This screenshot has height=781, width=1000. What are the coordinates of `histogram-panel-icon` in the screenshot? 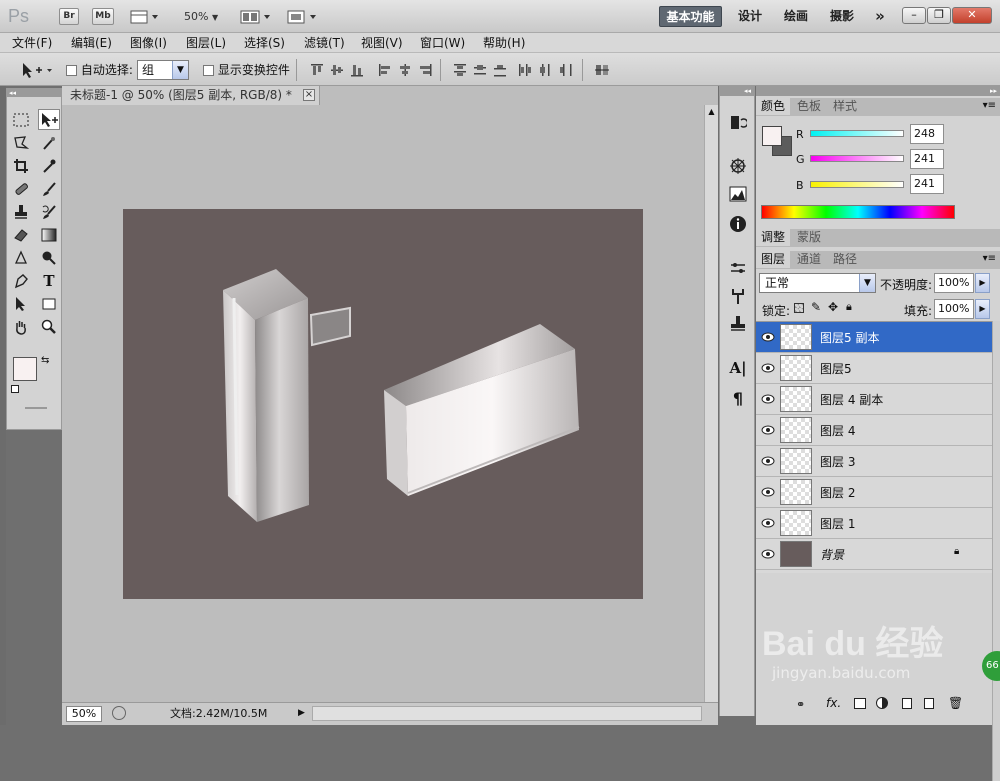 It's located at (738, 194).